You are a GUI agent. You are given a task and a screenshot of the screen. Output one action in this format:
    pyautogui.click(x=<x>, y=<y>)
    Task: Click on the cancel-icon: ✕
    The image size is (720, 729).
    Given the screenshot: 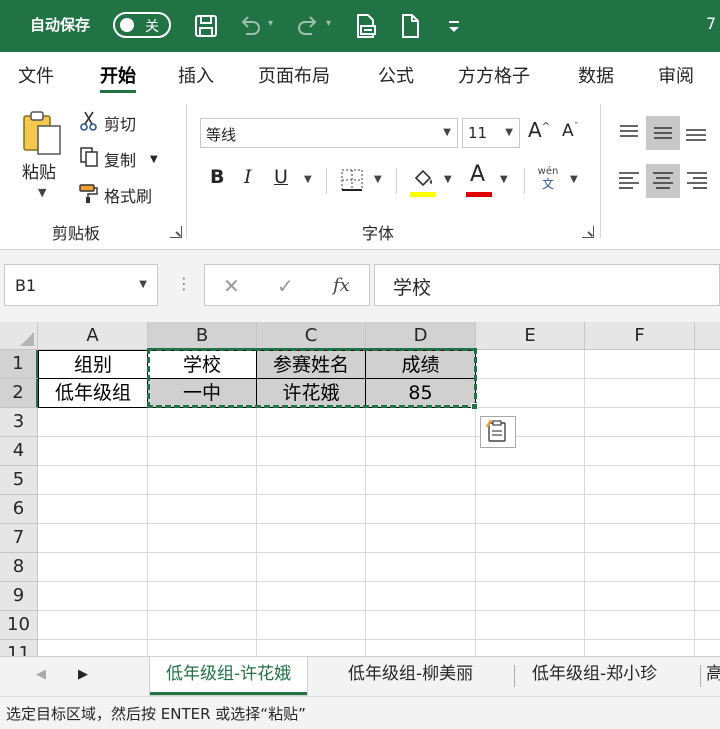 What is the action you would take?
    pyautogui.click(x=231, y=286)
    